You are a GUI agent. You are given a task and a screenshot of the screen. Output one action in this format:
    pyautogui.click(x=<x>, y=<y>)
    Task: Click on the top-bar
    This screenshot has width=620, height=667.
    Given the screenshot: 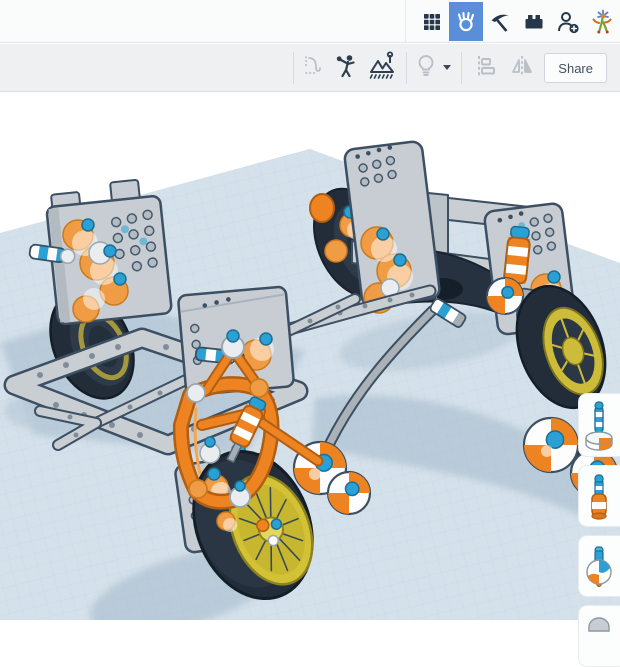 What is the action you would take?
    pyautogui.click(x=310, y=21)
    